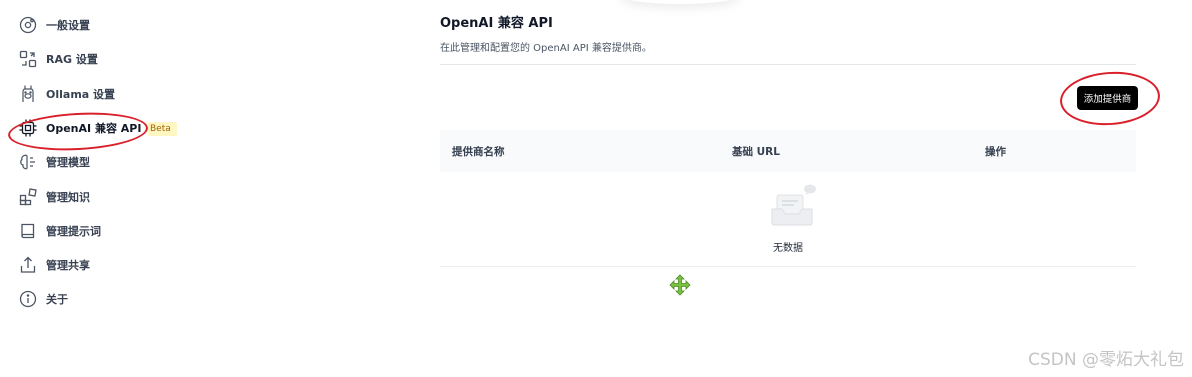 This screenshot has height=377, width=1192. I want to click on share-icon, so click(28, 265).